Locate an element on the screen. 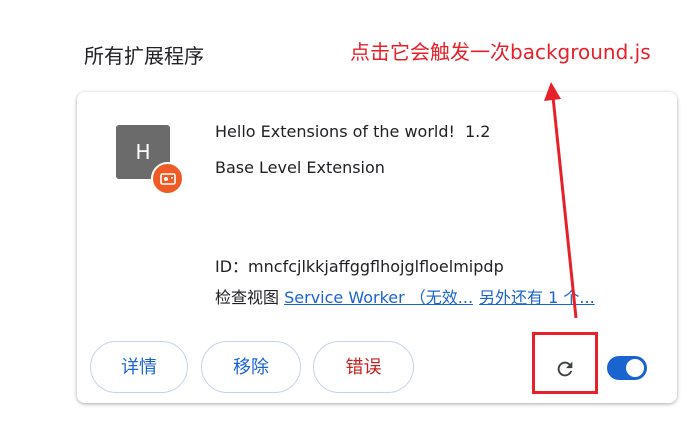 Image resolution: width=694 pixels, height=421 pixels. reload-icon is located at coordinates (565, 369).